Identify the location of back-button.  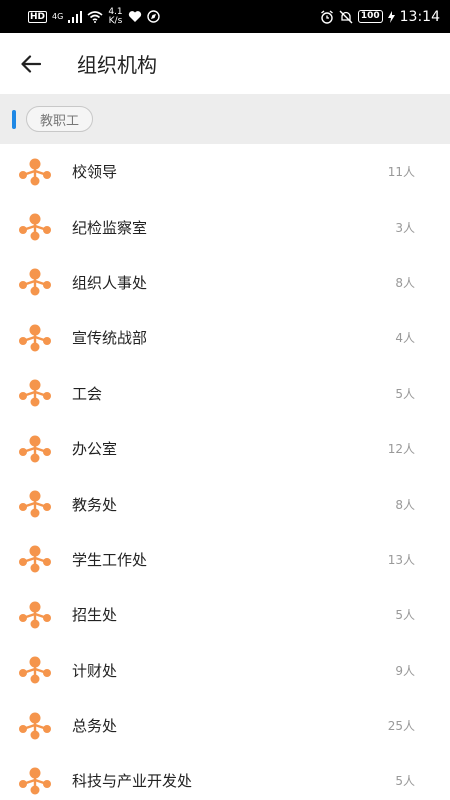
(31, 63).